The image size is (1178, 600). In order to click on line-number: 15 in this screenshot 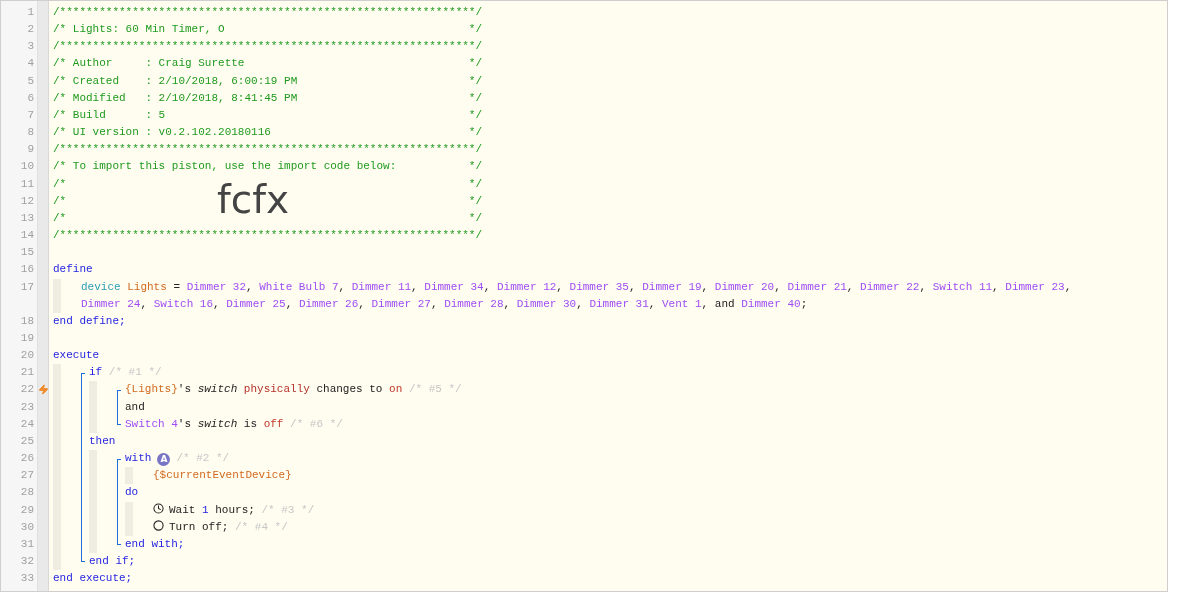, I will do `click(27, 252)`.